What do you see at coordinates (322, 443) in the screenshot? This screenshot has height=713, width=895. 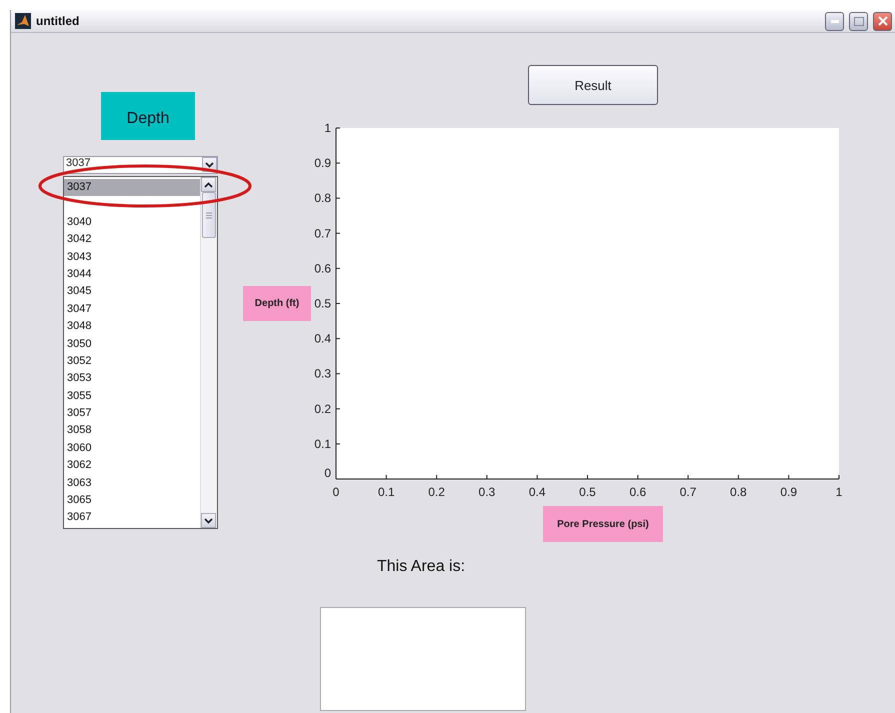 I see `y-tick-label: 0.1` at bounding box center [322, 443].